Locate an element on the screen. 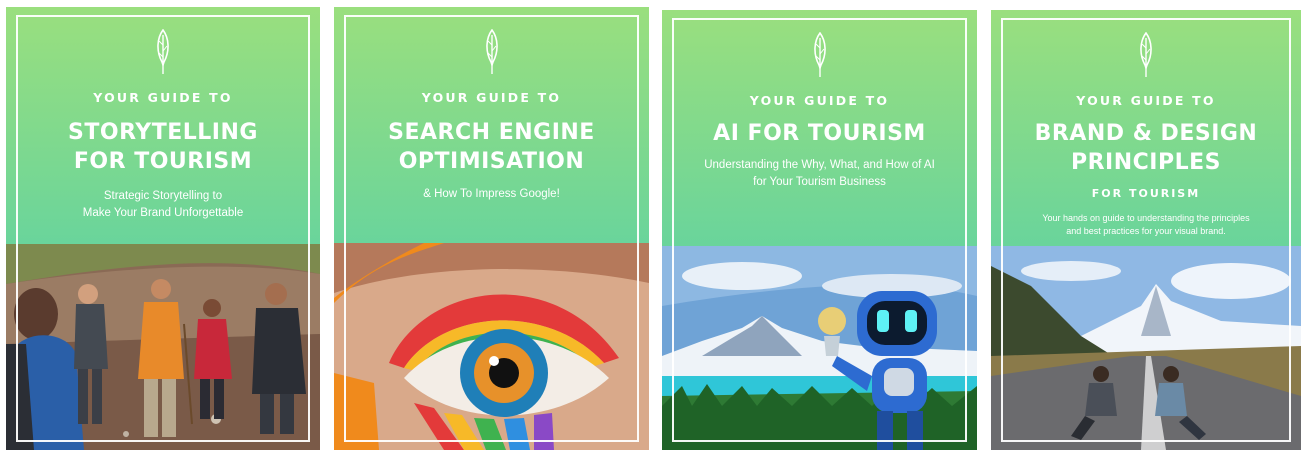  road-mountain-couple-photo is located at coordinates (1146, 348).